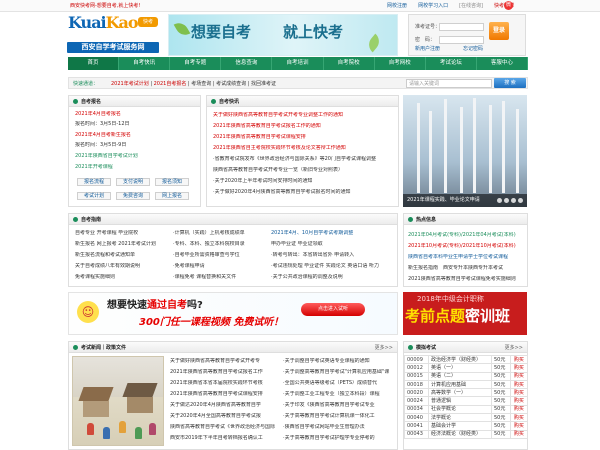 This screenshot has height=450, width=600. I want to click on free-consult-button: 免费咨询, so click(133, 196).